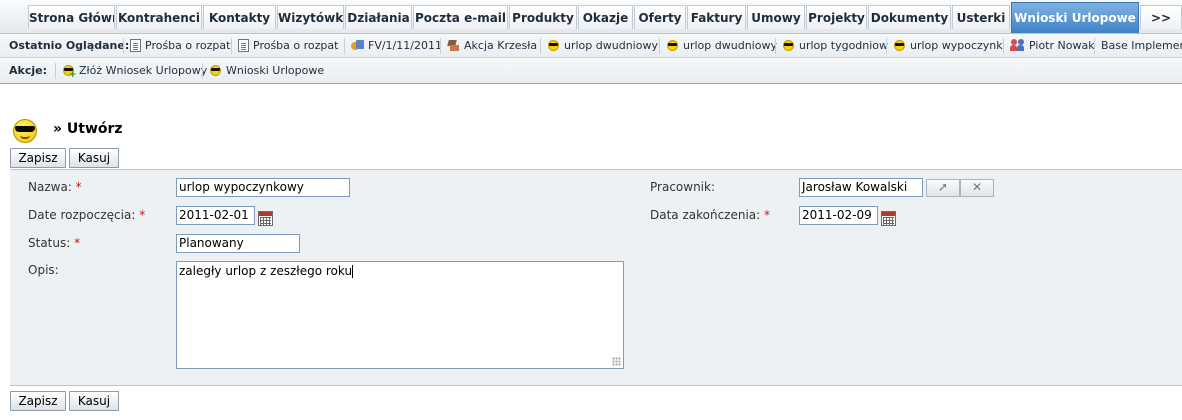 Image resolution: width=1182 pixels, height=420 pixels. What do you see at coordinates (94, 158) in the screenshot?
I see `cancel-button-top: Kasuj` at bounding box center [94, 158].